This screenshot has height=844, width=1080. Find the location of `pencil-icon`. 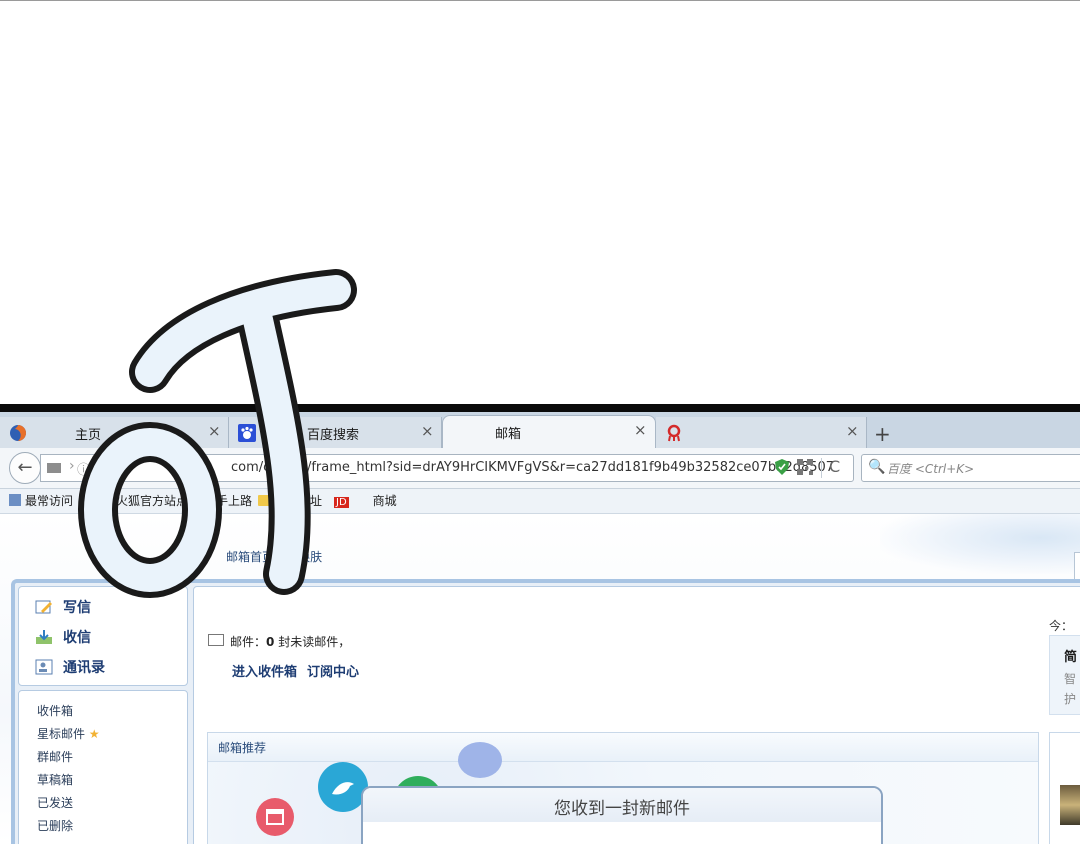

pencil-icon is located at coordinates (43, 607).